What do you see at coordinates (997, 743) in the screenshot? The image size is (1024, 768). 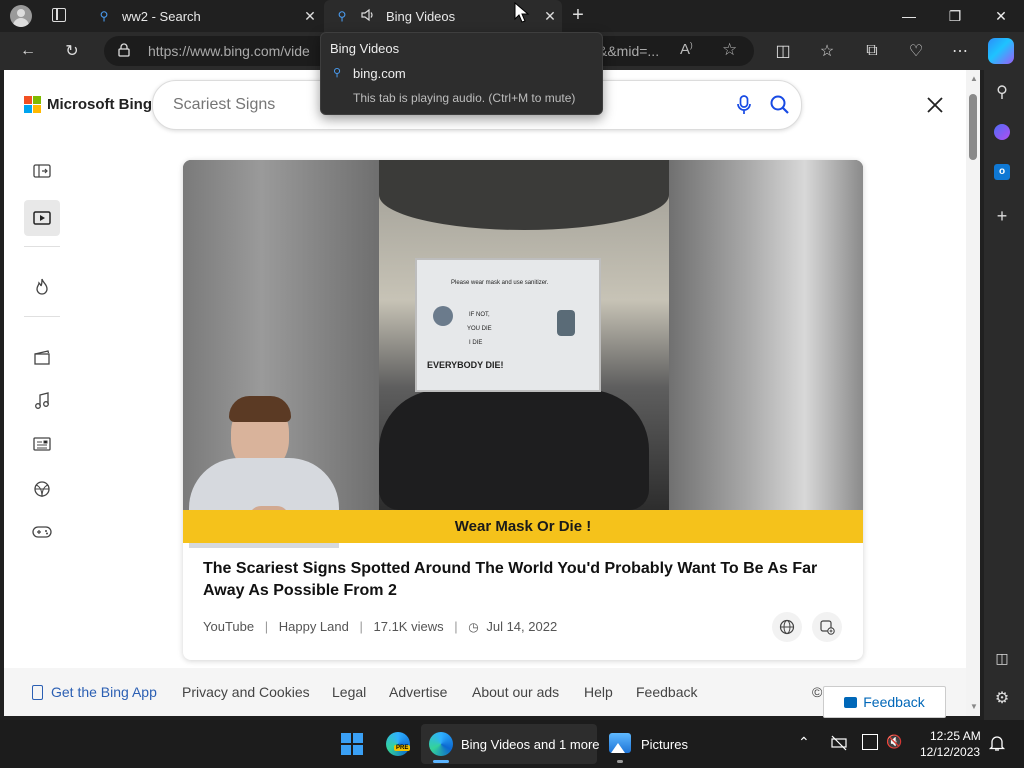 I see `notifications-bell-icon` at bounding box center [997, 743].